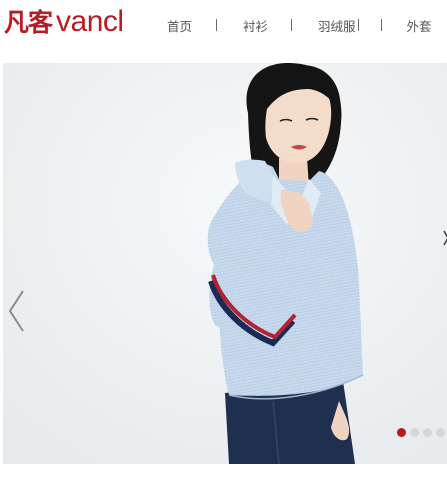 This screenshot has width=447, height=479. What do you see at coordinates (179, 25) in the screenshot?
I see `nav-item-home: 首页` at bounding box center [179, 25].